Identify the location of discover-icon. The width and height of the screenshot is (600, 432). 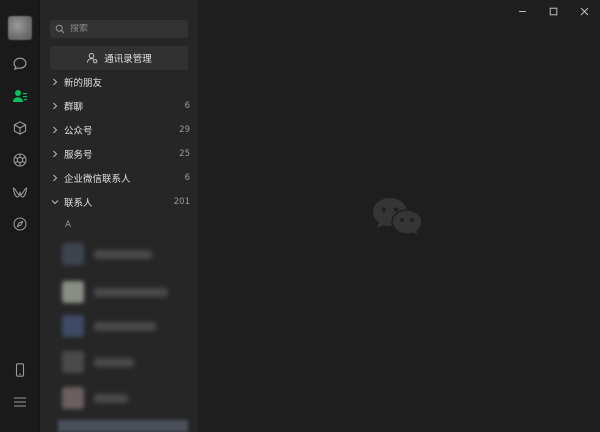
(20, 224).